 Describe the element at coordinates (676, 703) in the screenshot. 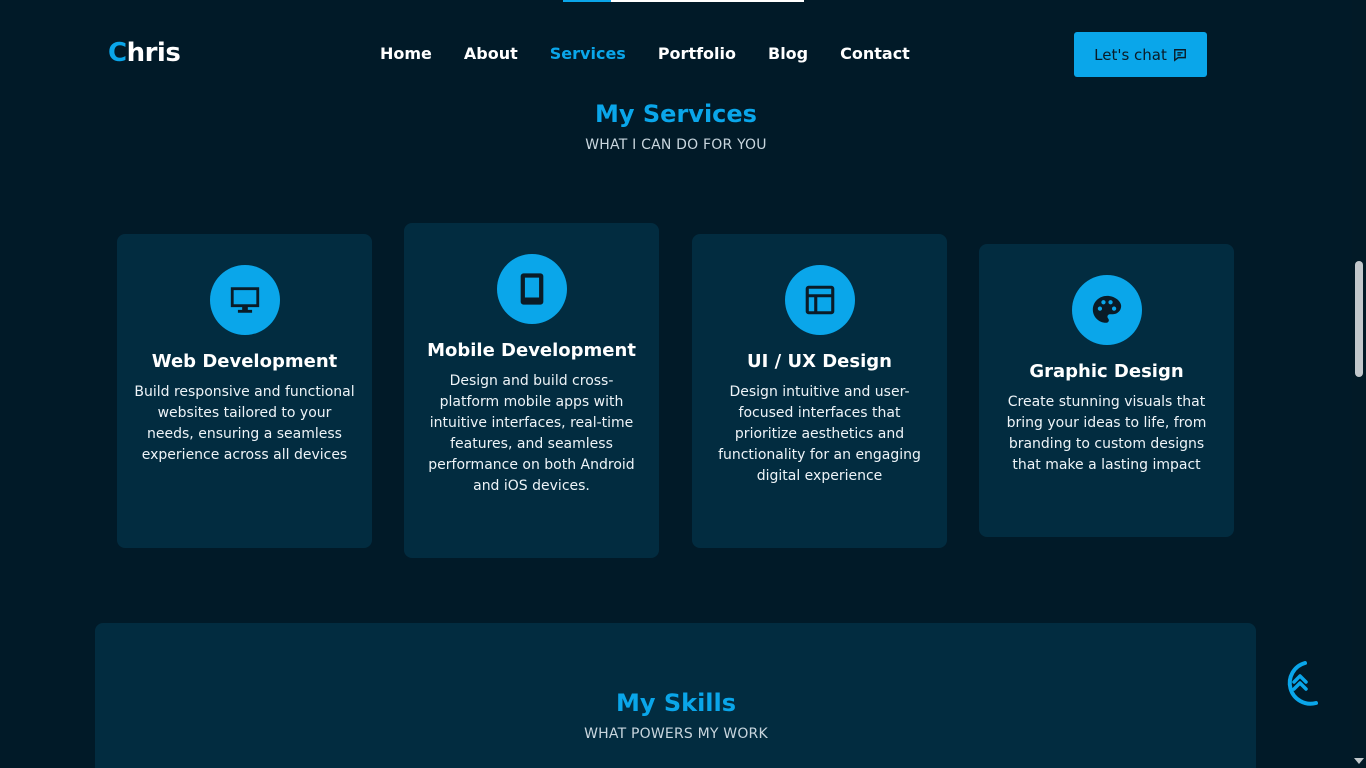

I see `skills-title: My Skills` at that location.